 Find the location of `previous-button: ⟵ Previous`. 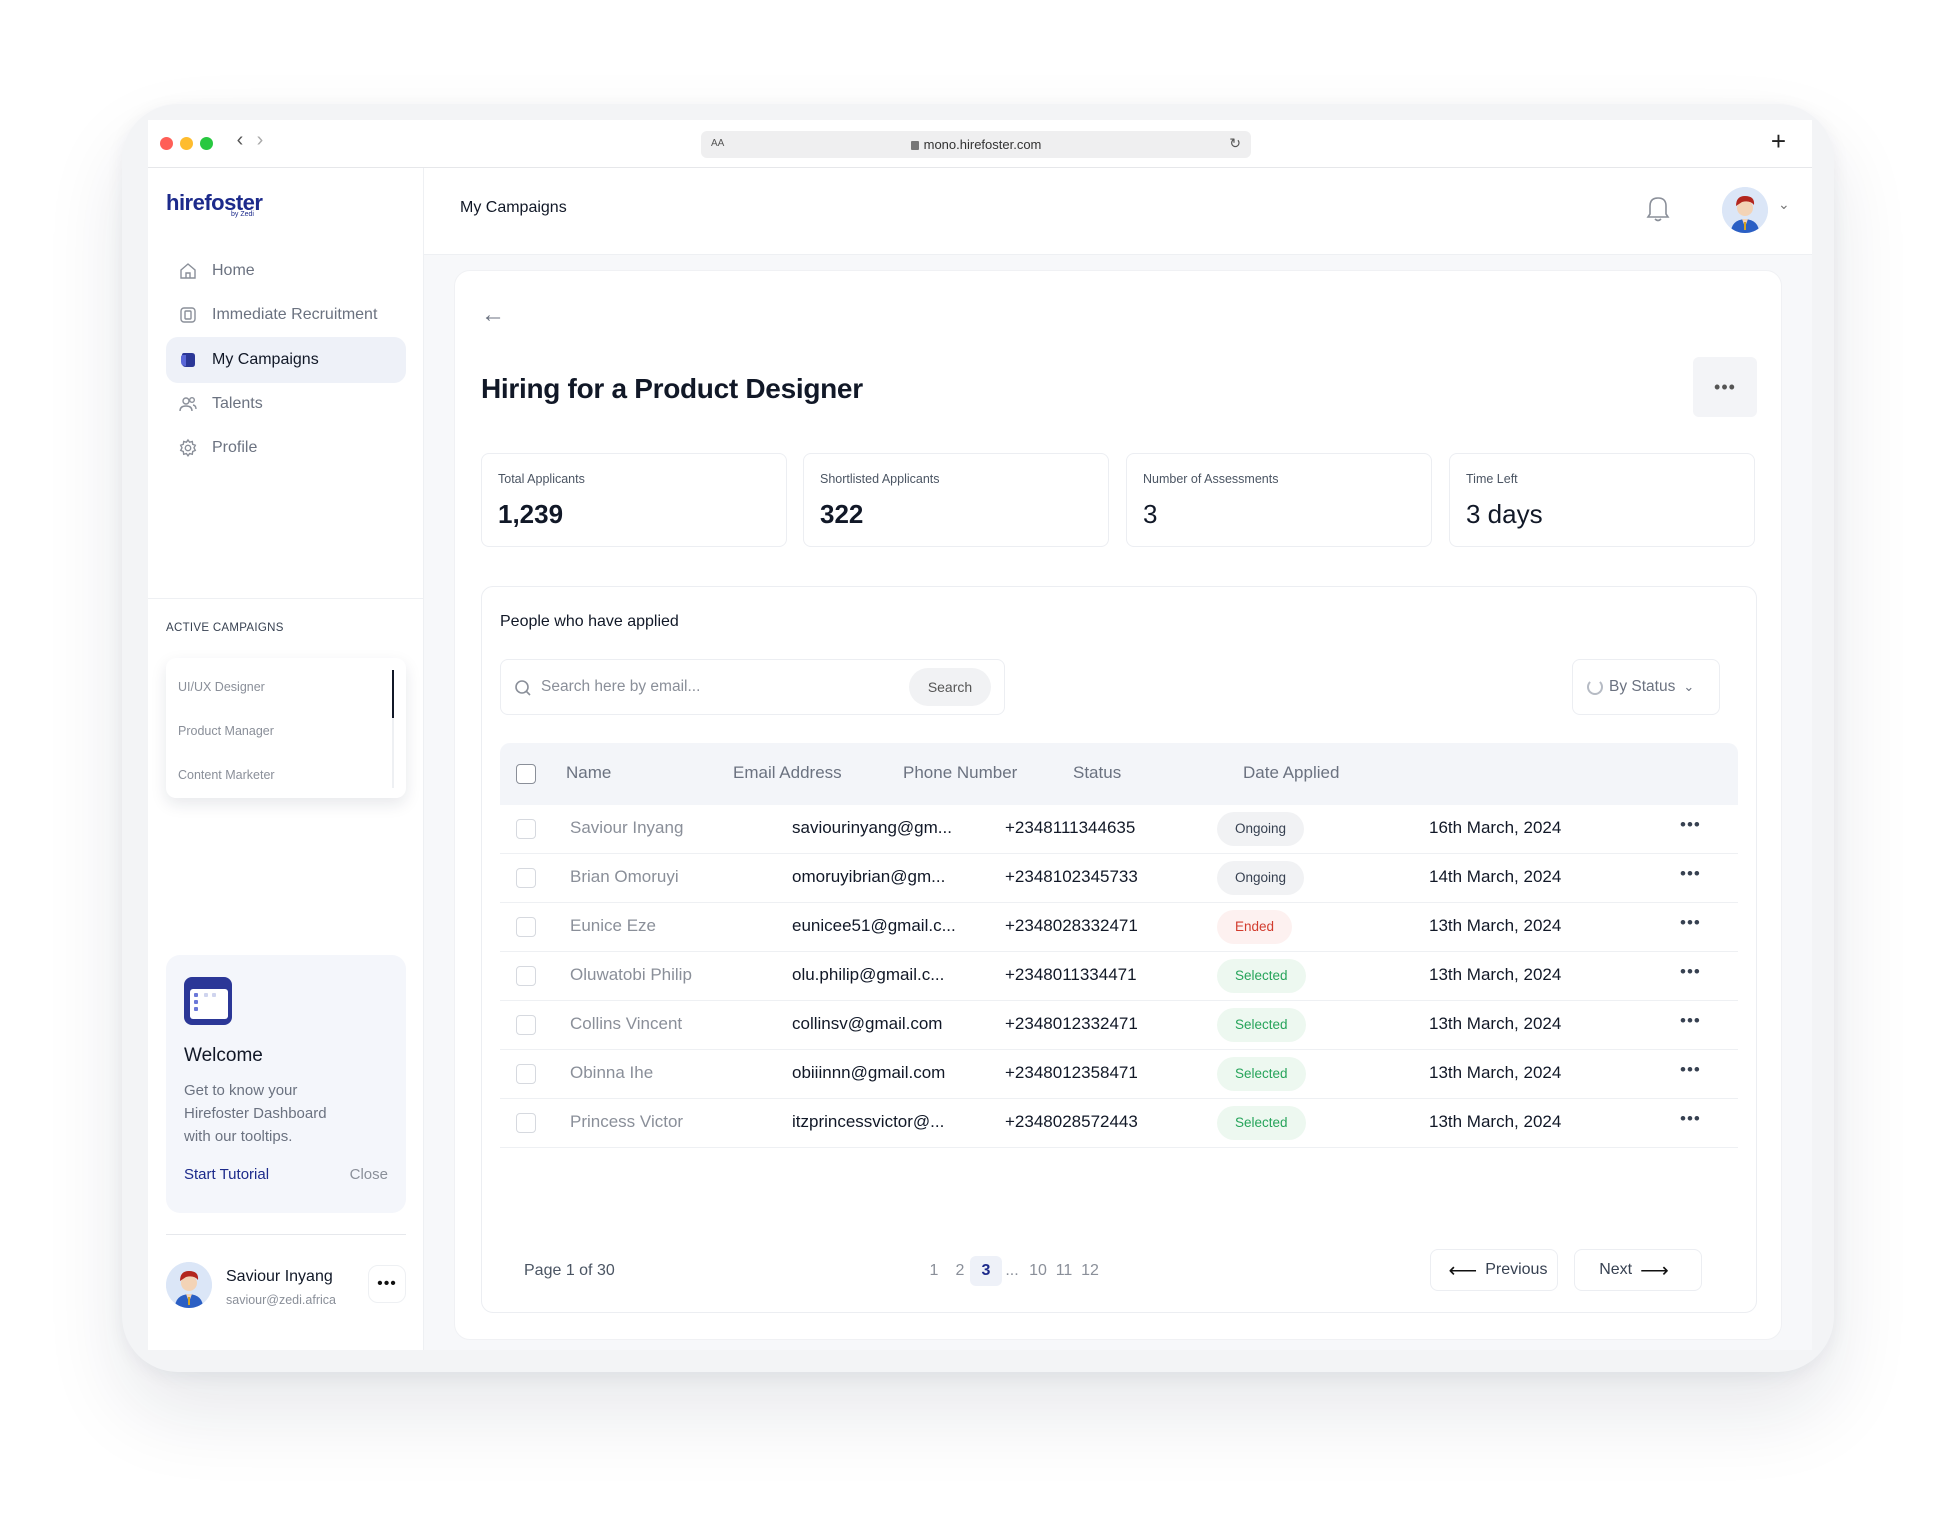

previous-button: ⟵ Previous is located at coordinates (1494, 1270).